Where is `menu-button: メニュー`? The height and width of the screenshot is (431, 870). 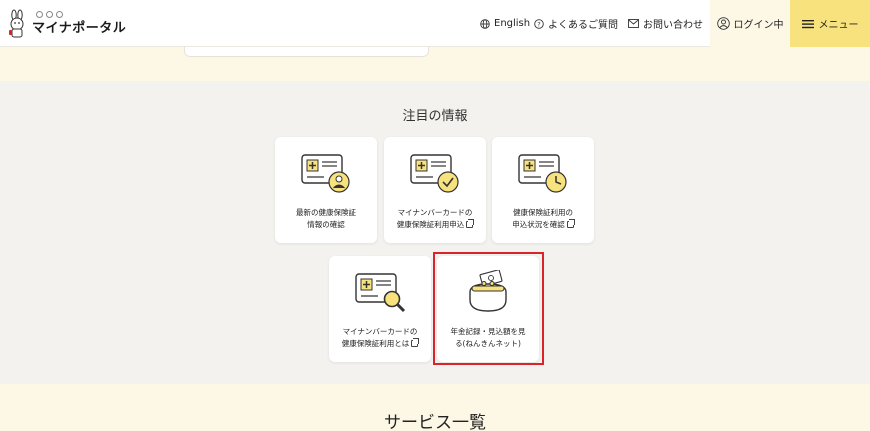 menu-button: メニュー is located at coordinates (830, 23).